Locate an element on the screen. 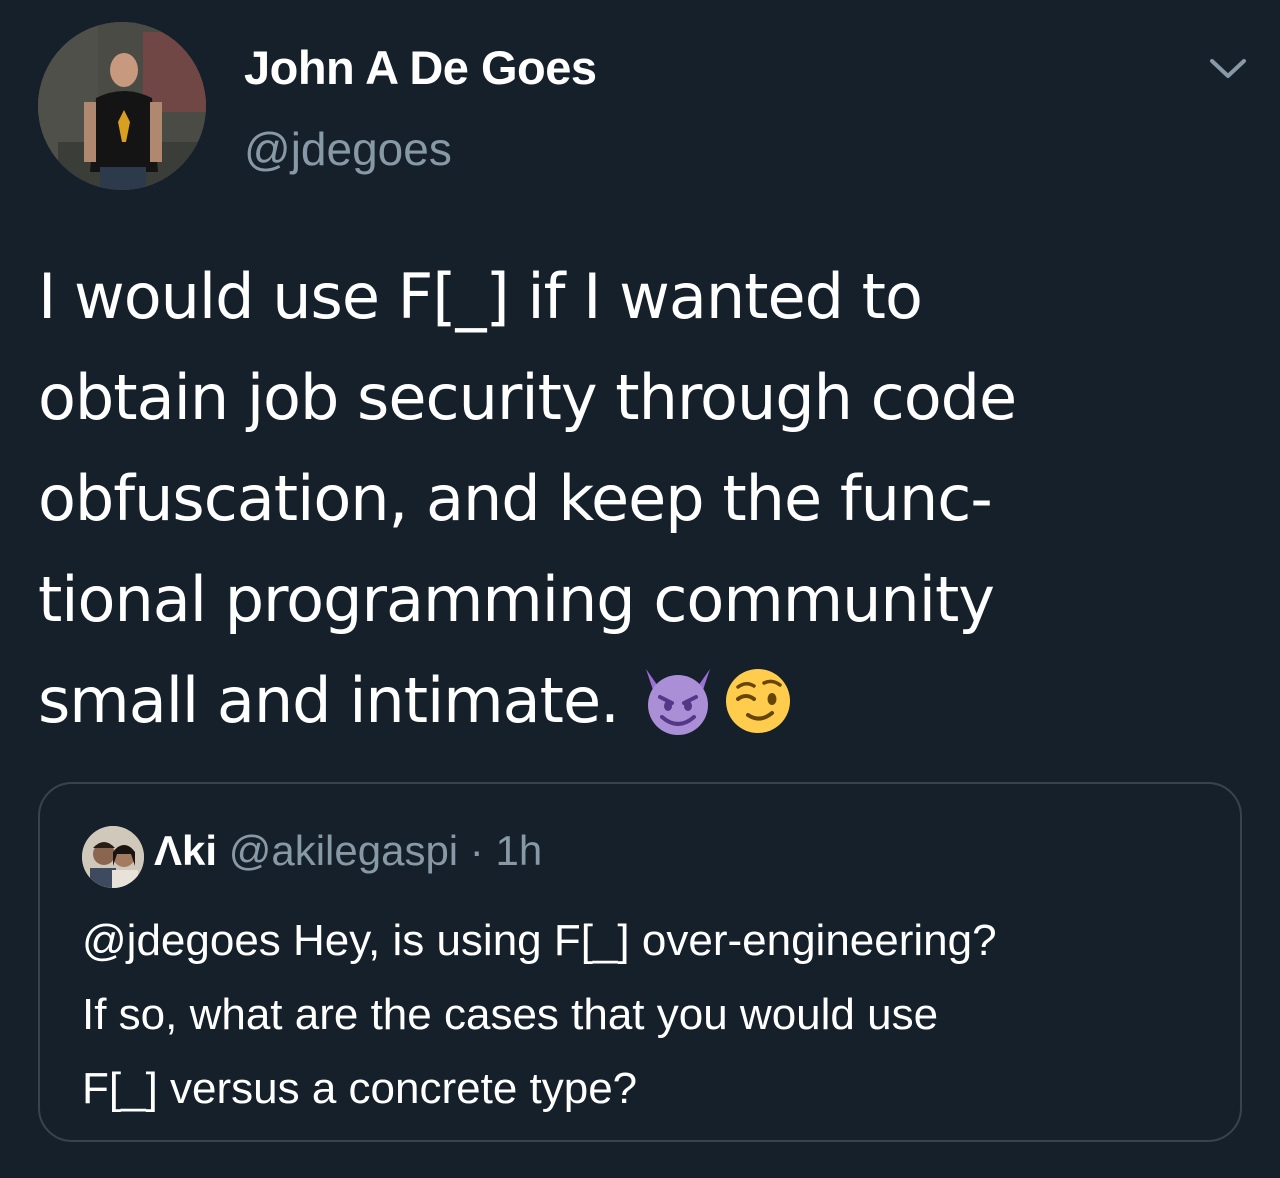  author-avatar is located at coordinates (122, 106).